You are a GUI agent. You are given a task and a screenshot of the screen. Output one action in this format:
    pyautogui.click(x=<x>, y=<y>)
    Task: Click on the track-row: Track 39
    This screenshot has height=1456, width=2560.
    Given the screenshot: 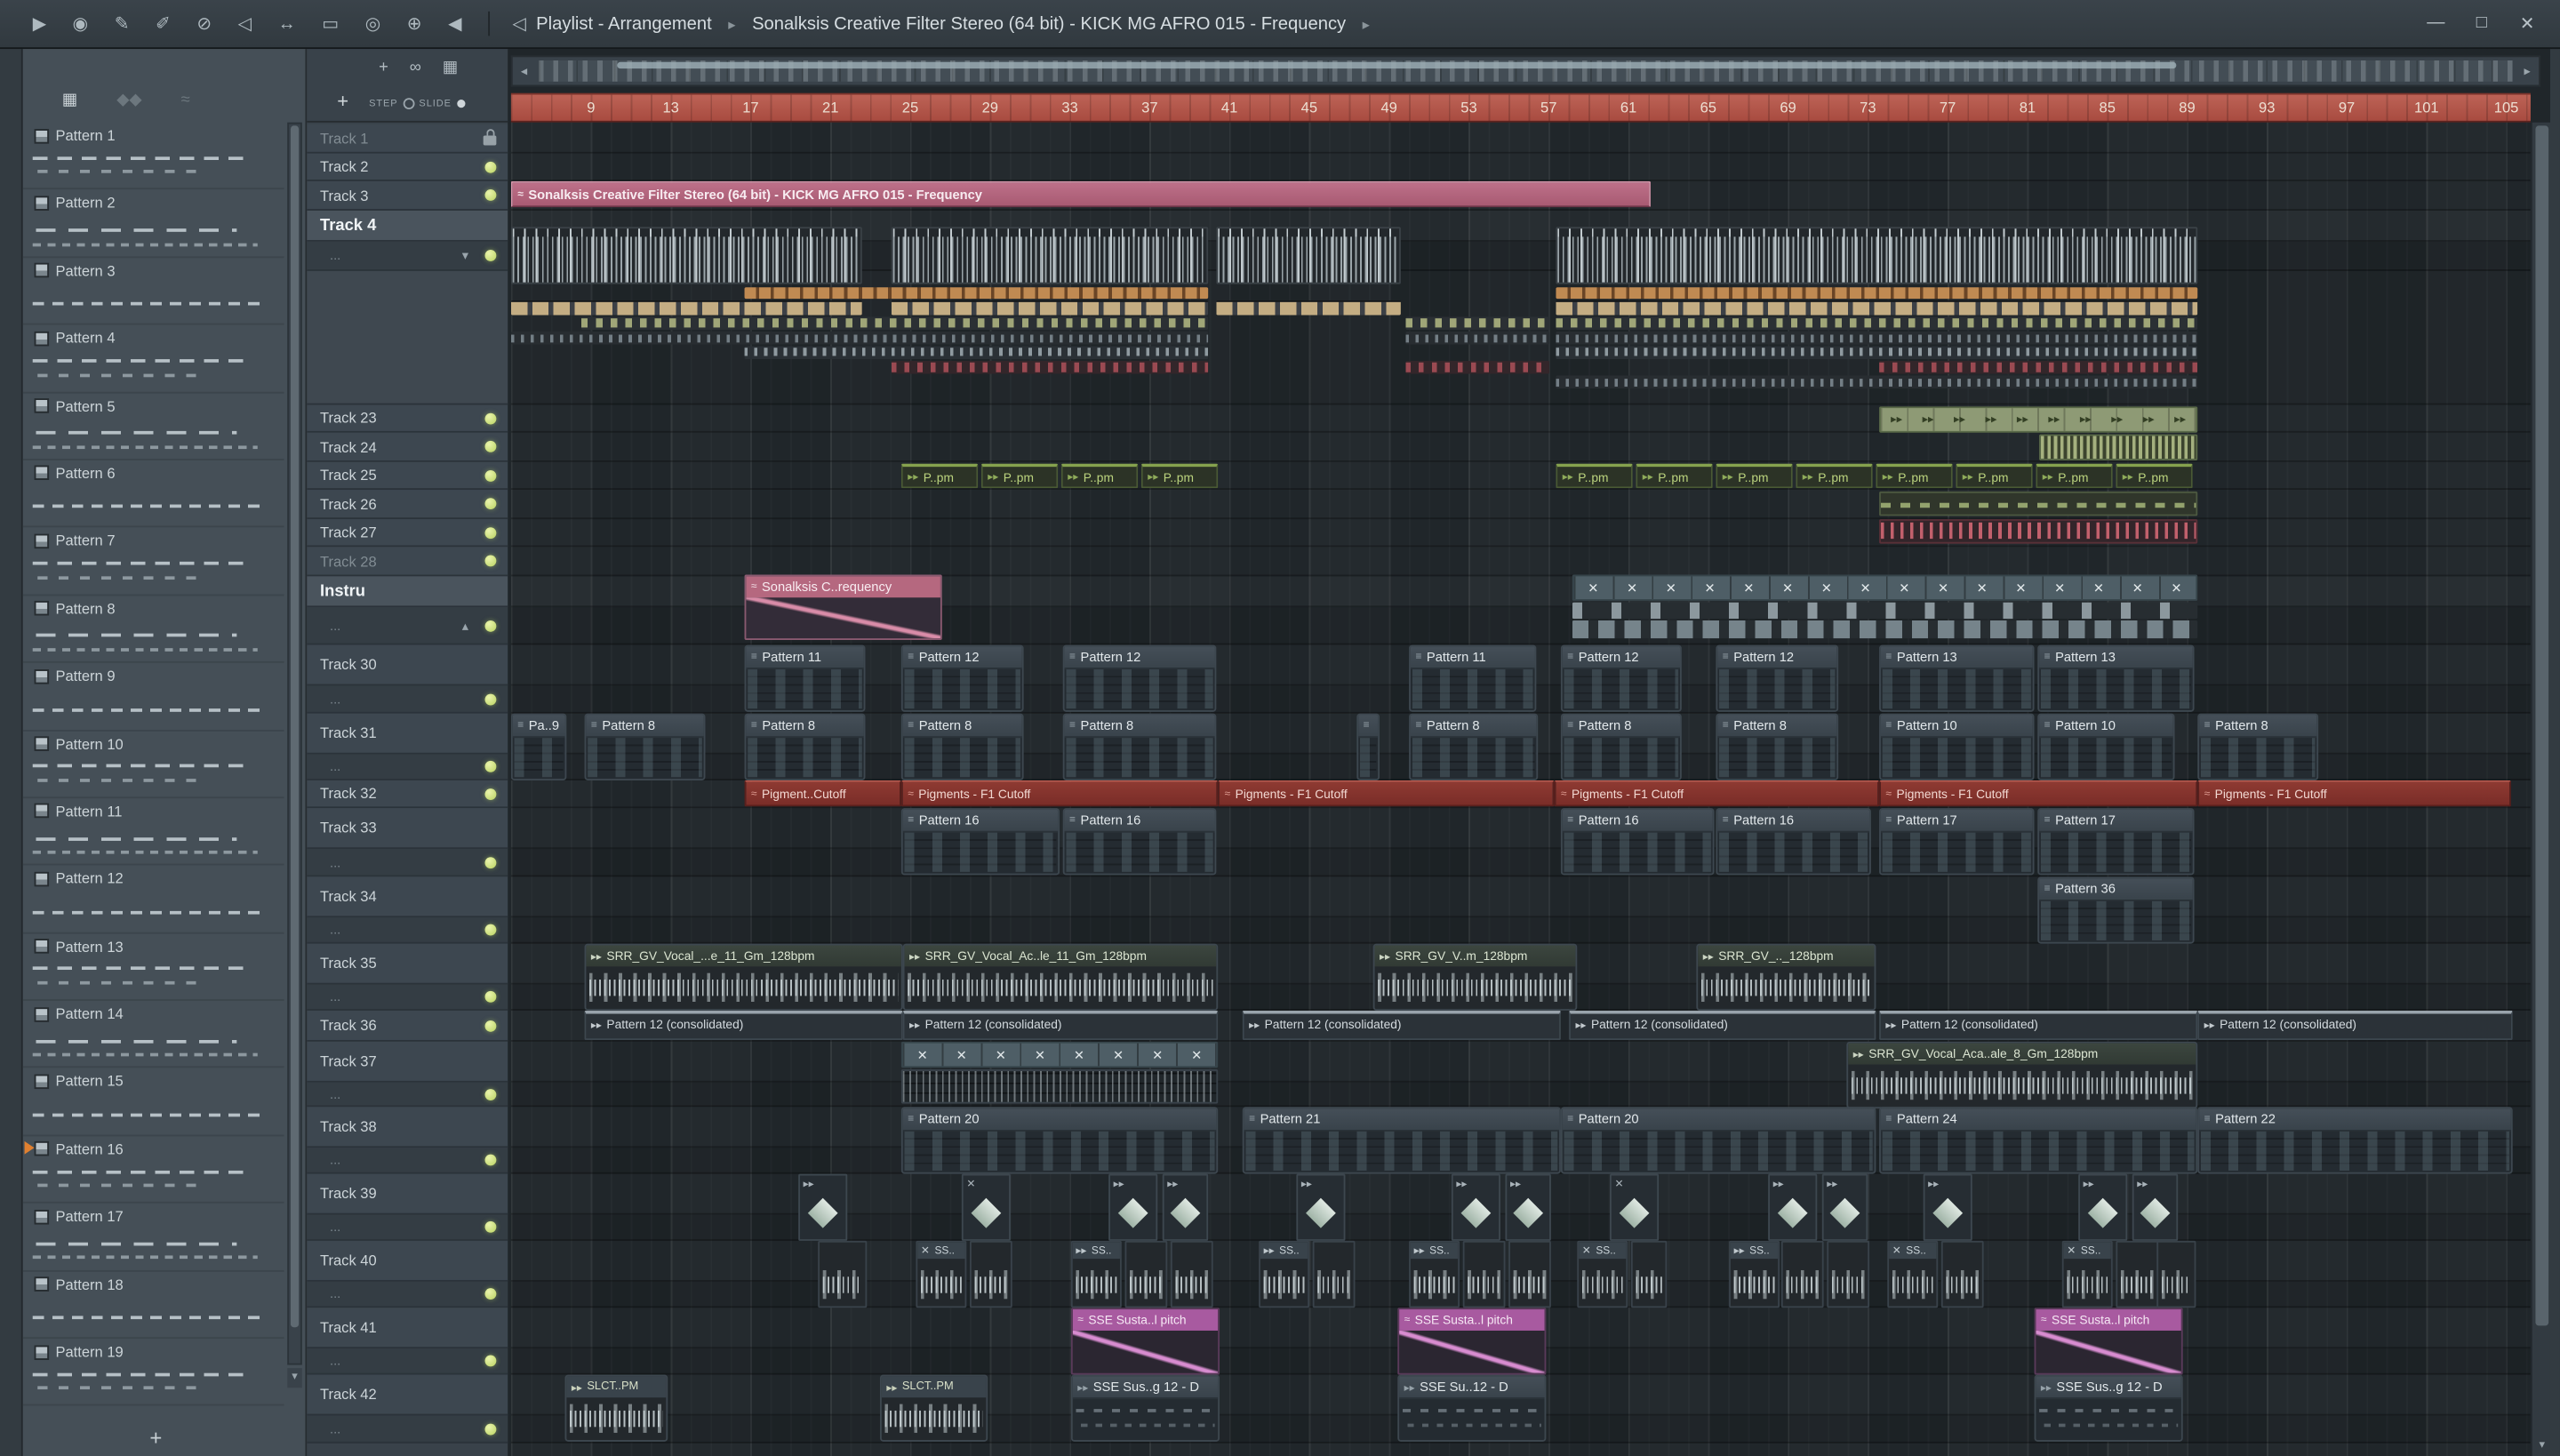 What is the action you would take?
    pyautogui.click(x=407, y=1194)
    